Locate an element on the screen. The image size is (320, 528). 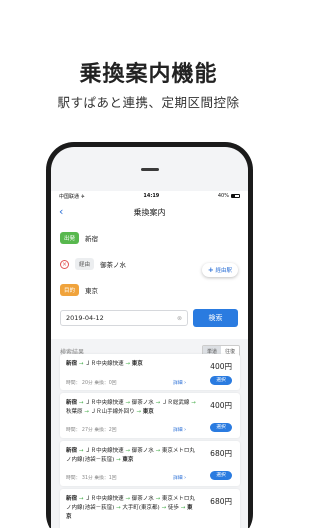
route-meta: 時間： 20分 乗換：0回 is located at coordinates (91, 383).